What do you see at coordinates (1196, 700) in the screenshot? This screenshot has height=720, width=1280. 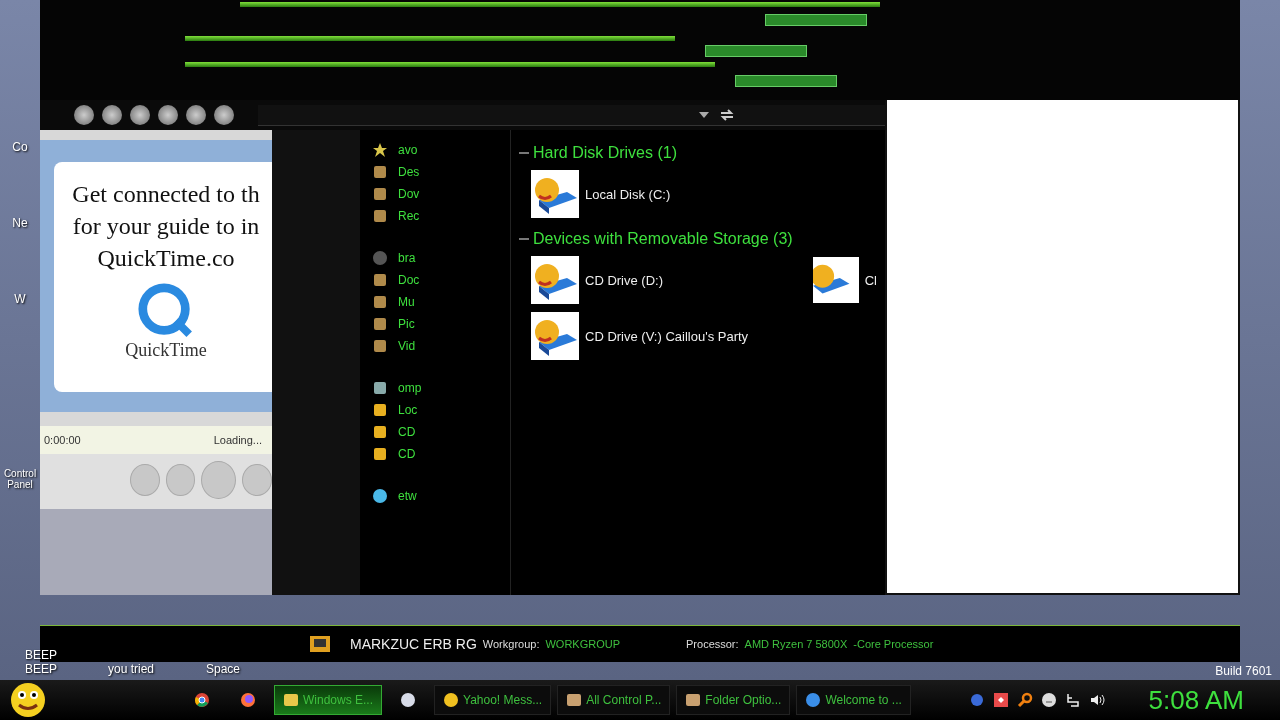 I see `clock: 5:08 AM` at bounding box center [1196, 700].